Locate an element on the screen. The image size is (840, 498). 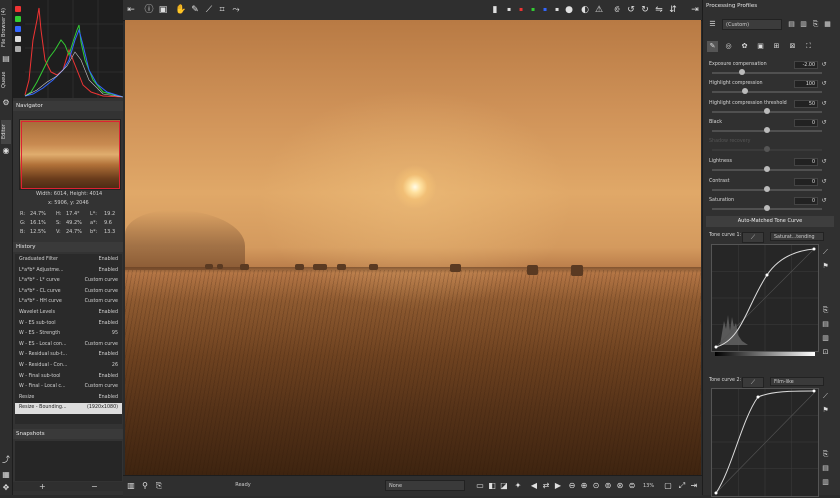
history-row: Graduated Filter Enabled is located at coordinates (68, 260).